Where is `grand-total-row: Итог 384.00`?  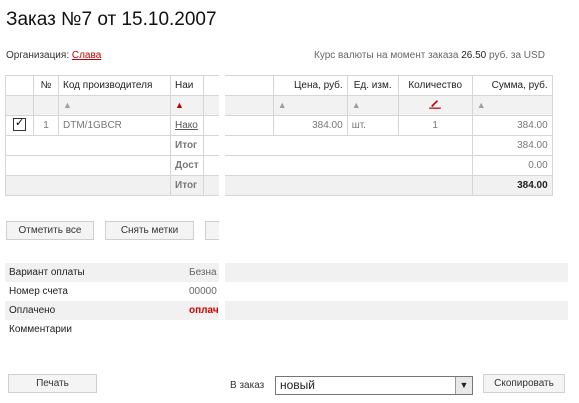 grand-total-row: Итог 384.00 is located at coordinates (279, 185).